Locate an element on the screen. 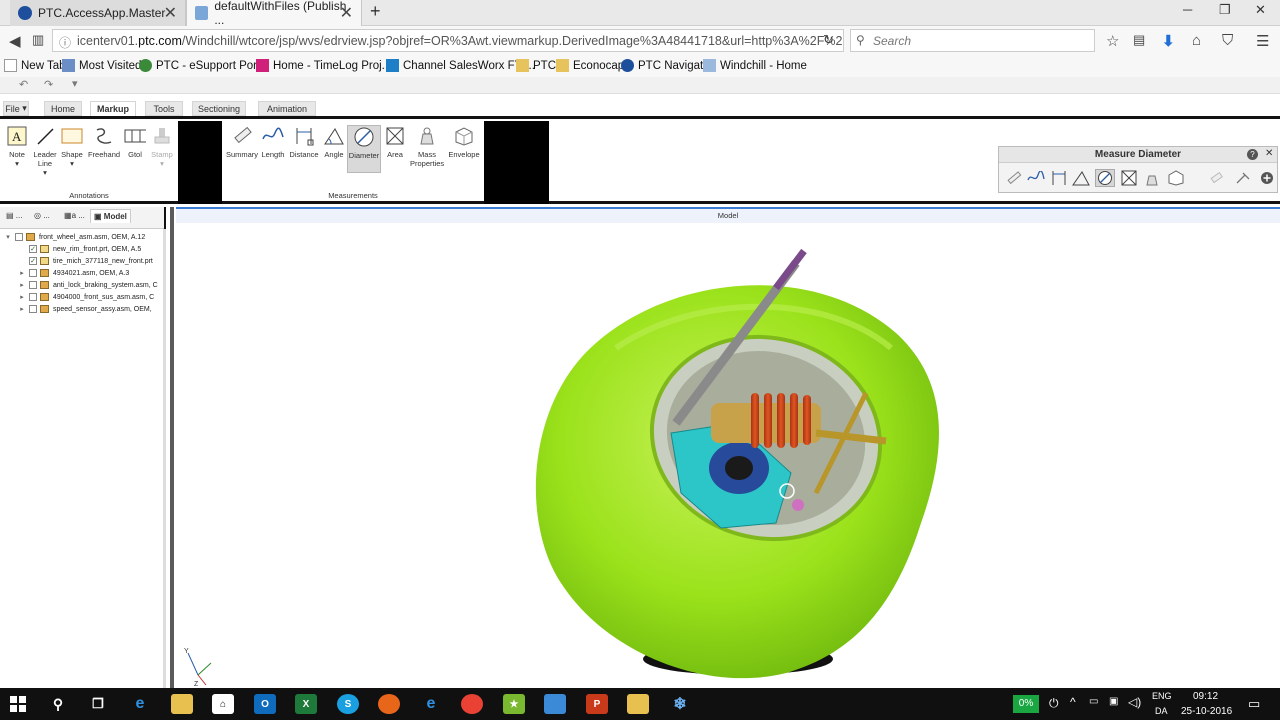 This screenshot has width=1280, height=720. tab-markup: Markup is located at coordinates (113, 108).